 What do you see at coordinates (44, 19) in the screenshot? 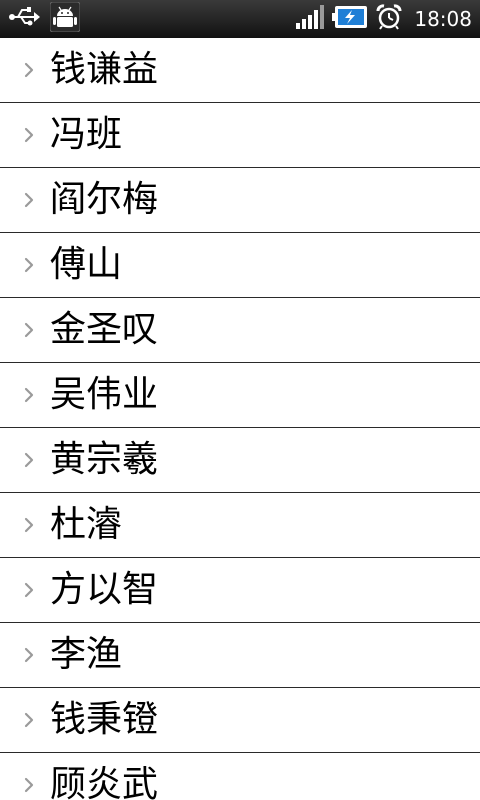
I see `notification-area` at bounding box center [44, 19].